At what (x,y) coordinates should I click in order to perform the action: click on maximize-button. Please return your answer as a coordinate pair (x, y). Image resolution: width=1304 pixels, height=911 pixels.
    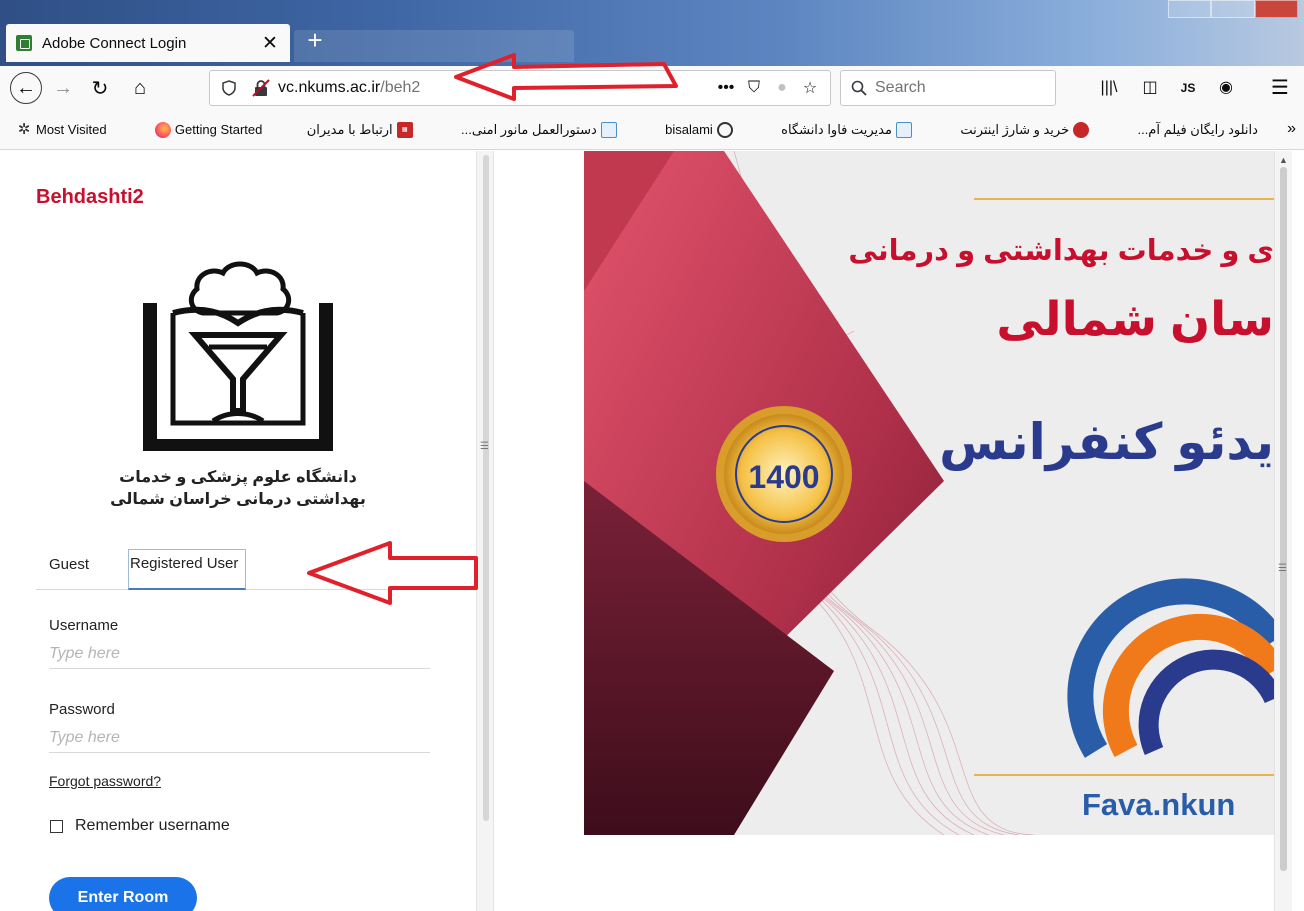
    Looking at the image, I should click on (1233, 9).